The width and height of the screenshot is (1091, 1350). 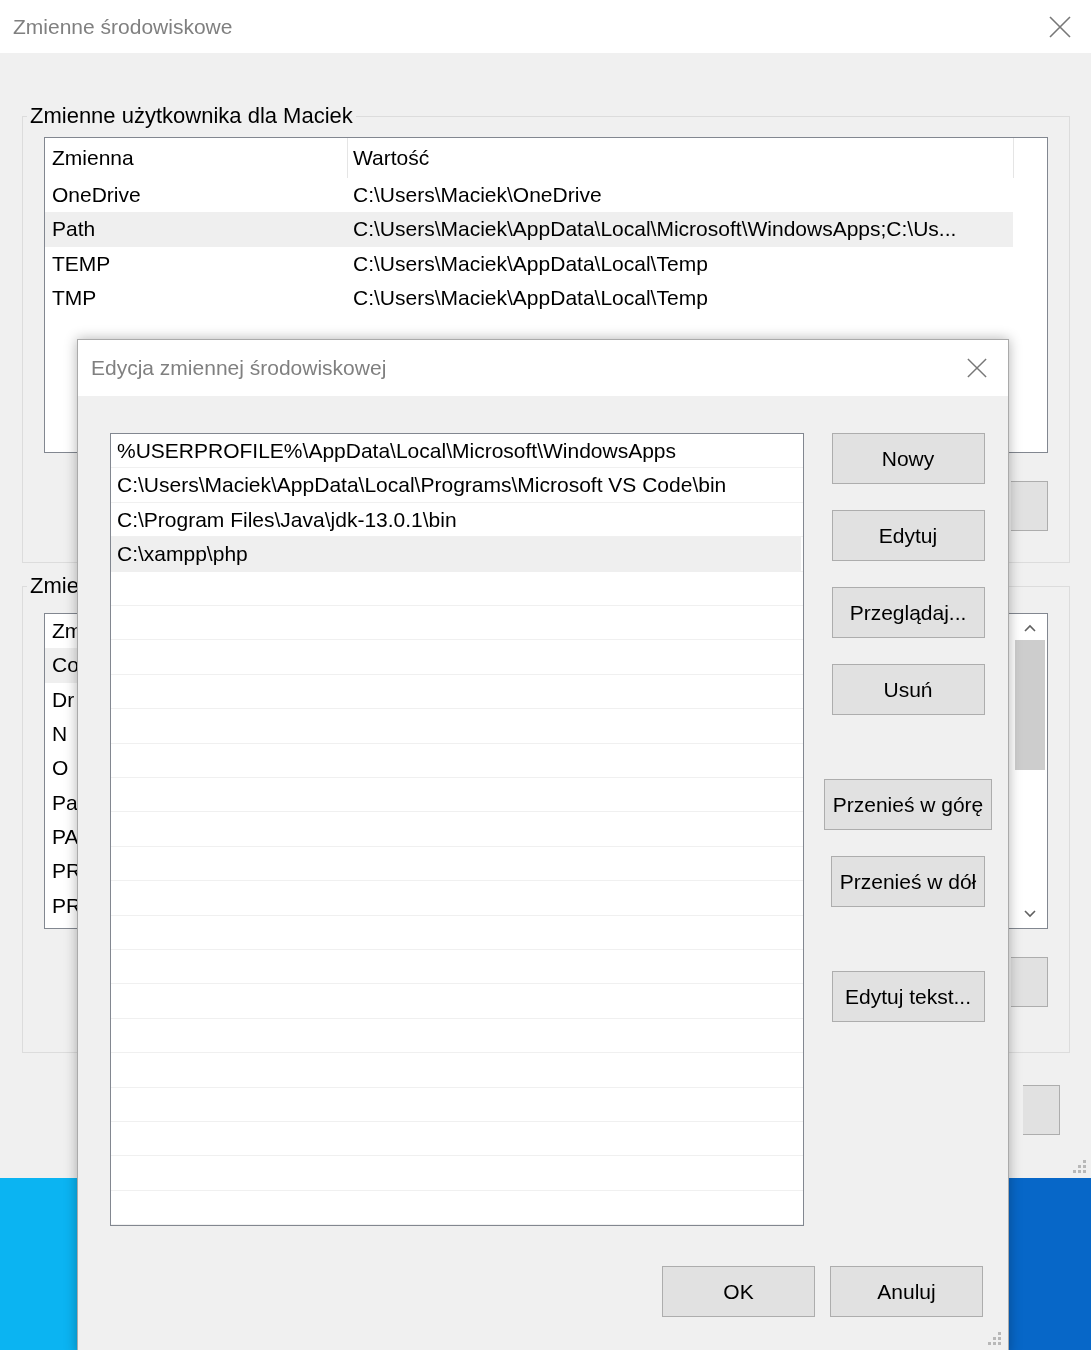 I want to click on variable-value: C:\Users\Maciek\OneDrive, so click(x=477, y=195).